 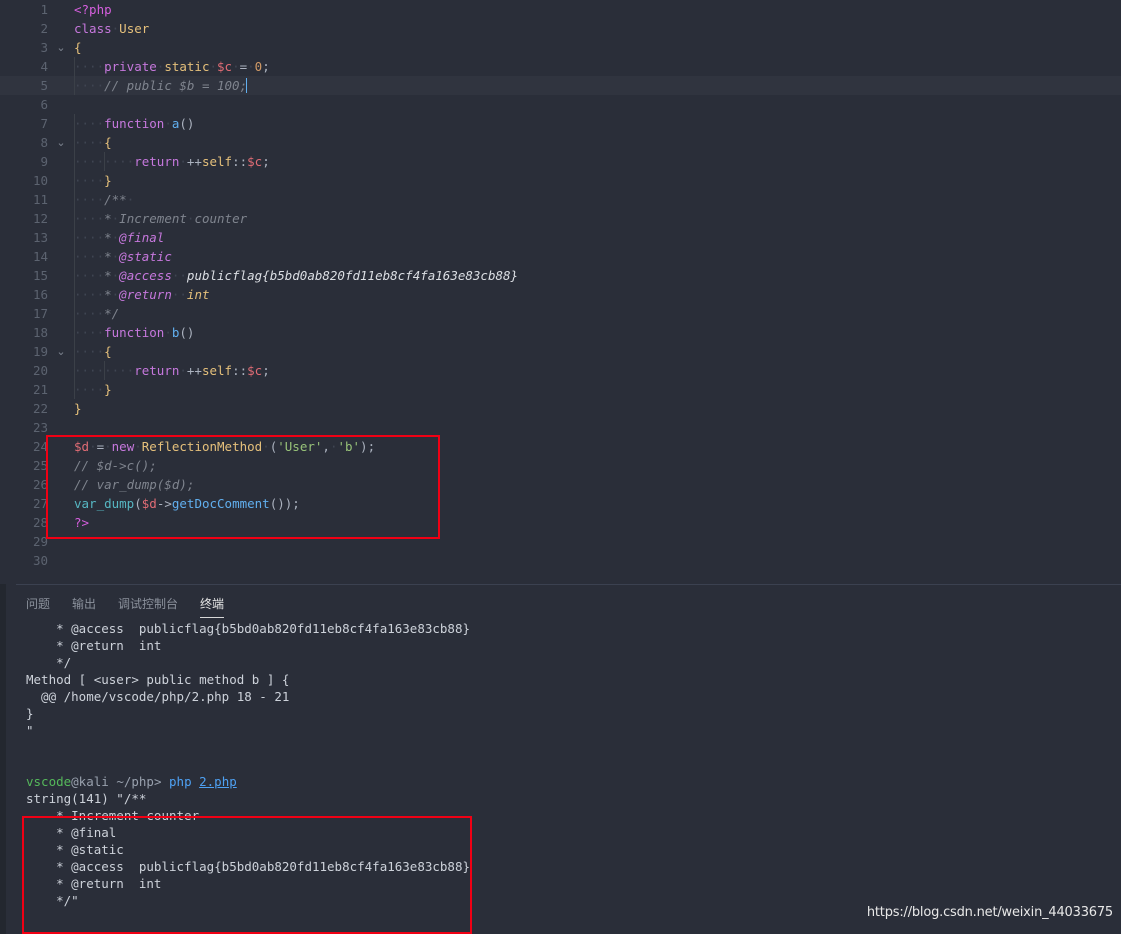 I want to click on code-line-5: 5 ····// public $b = 100;, so click(x=560, y=85).